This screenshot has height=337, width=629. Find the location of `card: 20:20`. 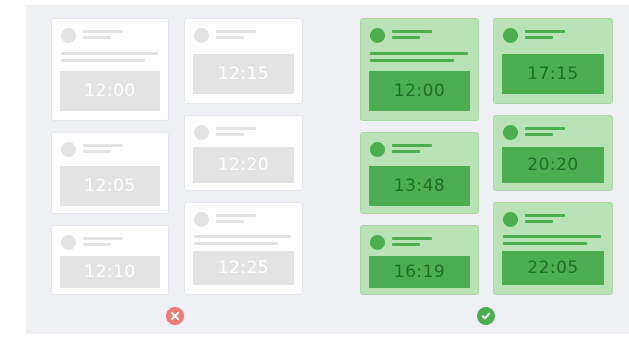

card: 20:20 is located at coordinates (553, 153).